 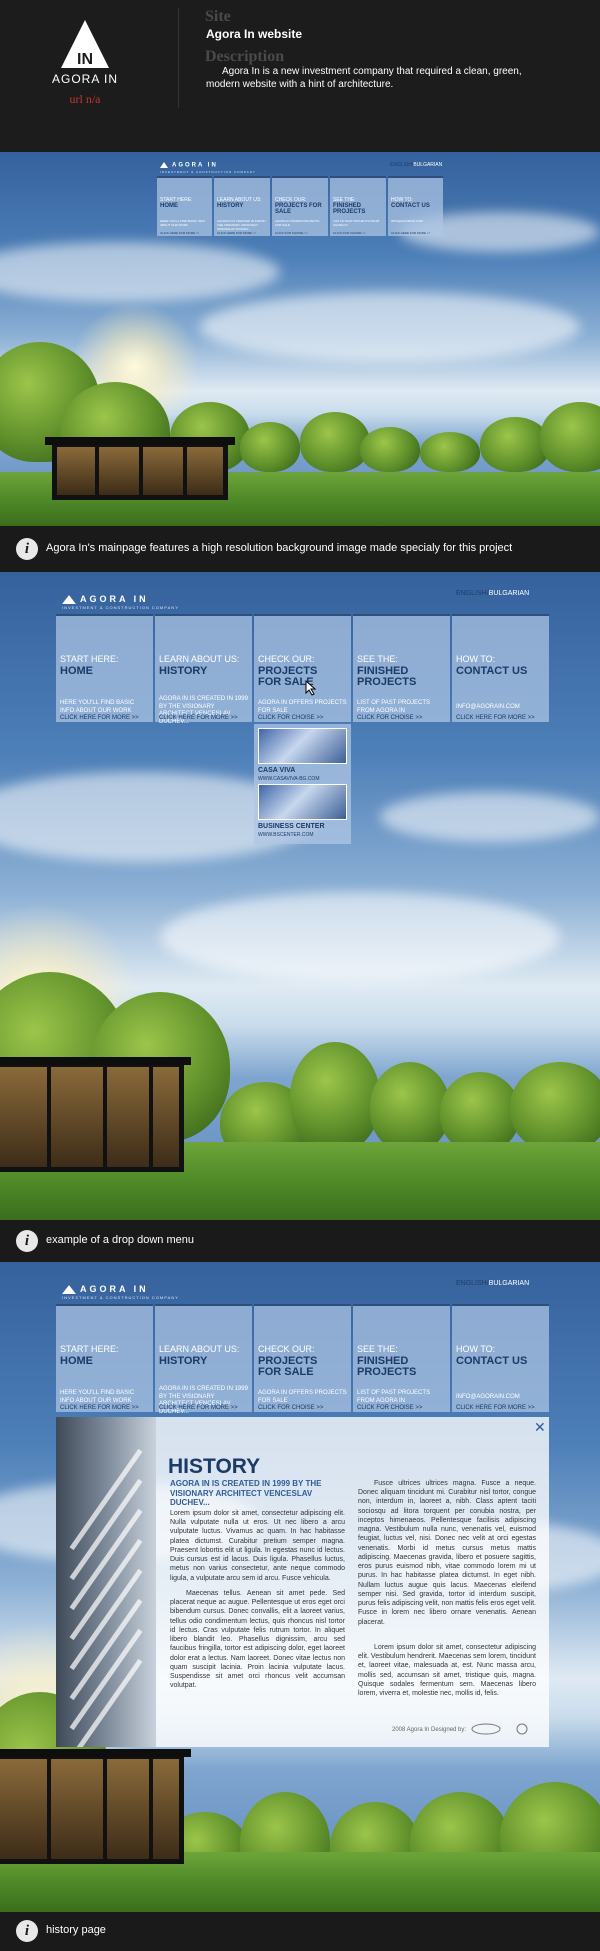 What do you see at coordinates (178, 58) in the screenshot?
I see `header-divider` at bounding box center [178, 58].